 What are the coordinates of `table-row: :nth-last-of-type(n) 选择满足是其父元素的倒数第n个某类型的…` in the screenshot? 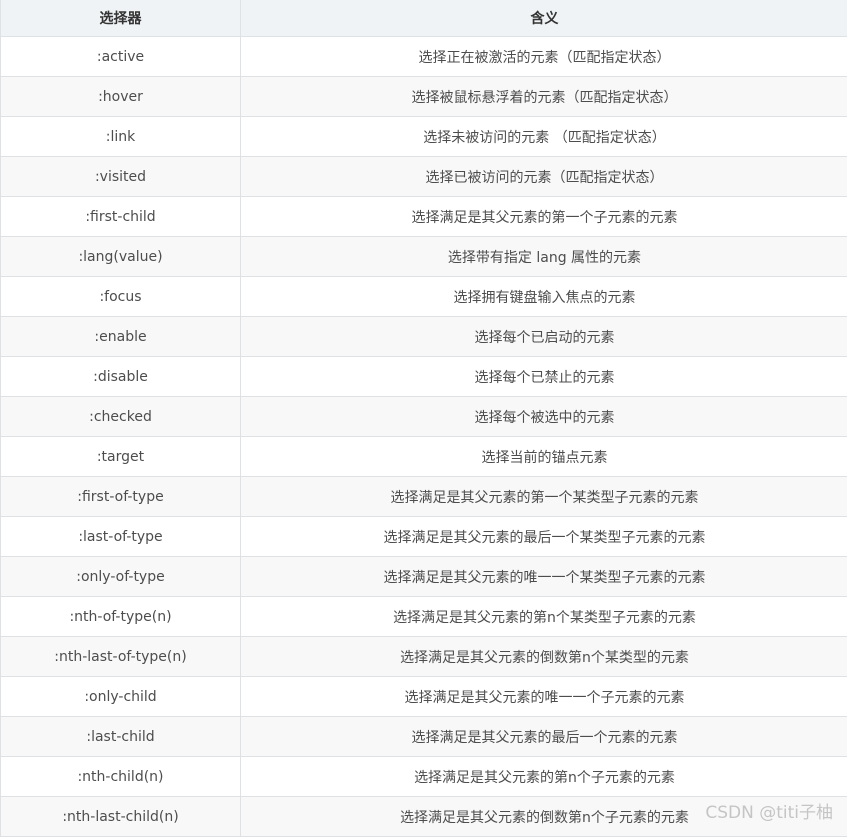 It's located at (424, 657).